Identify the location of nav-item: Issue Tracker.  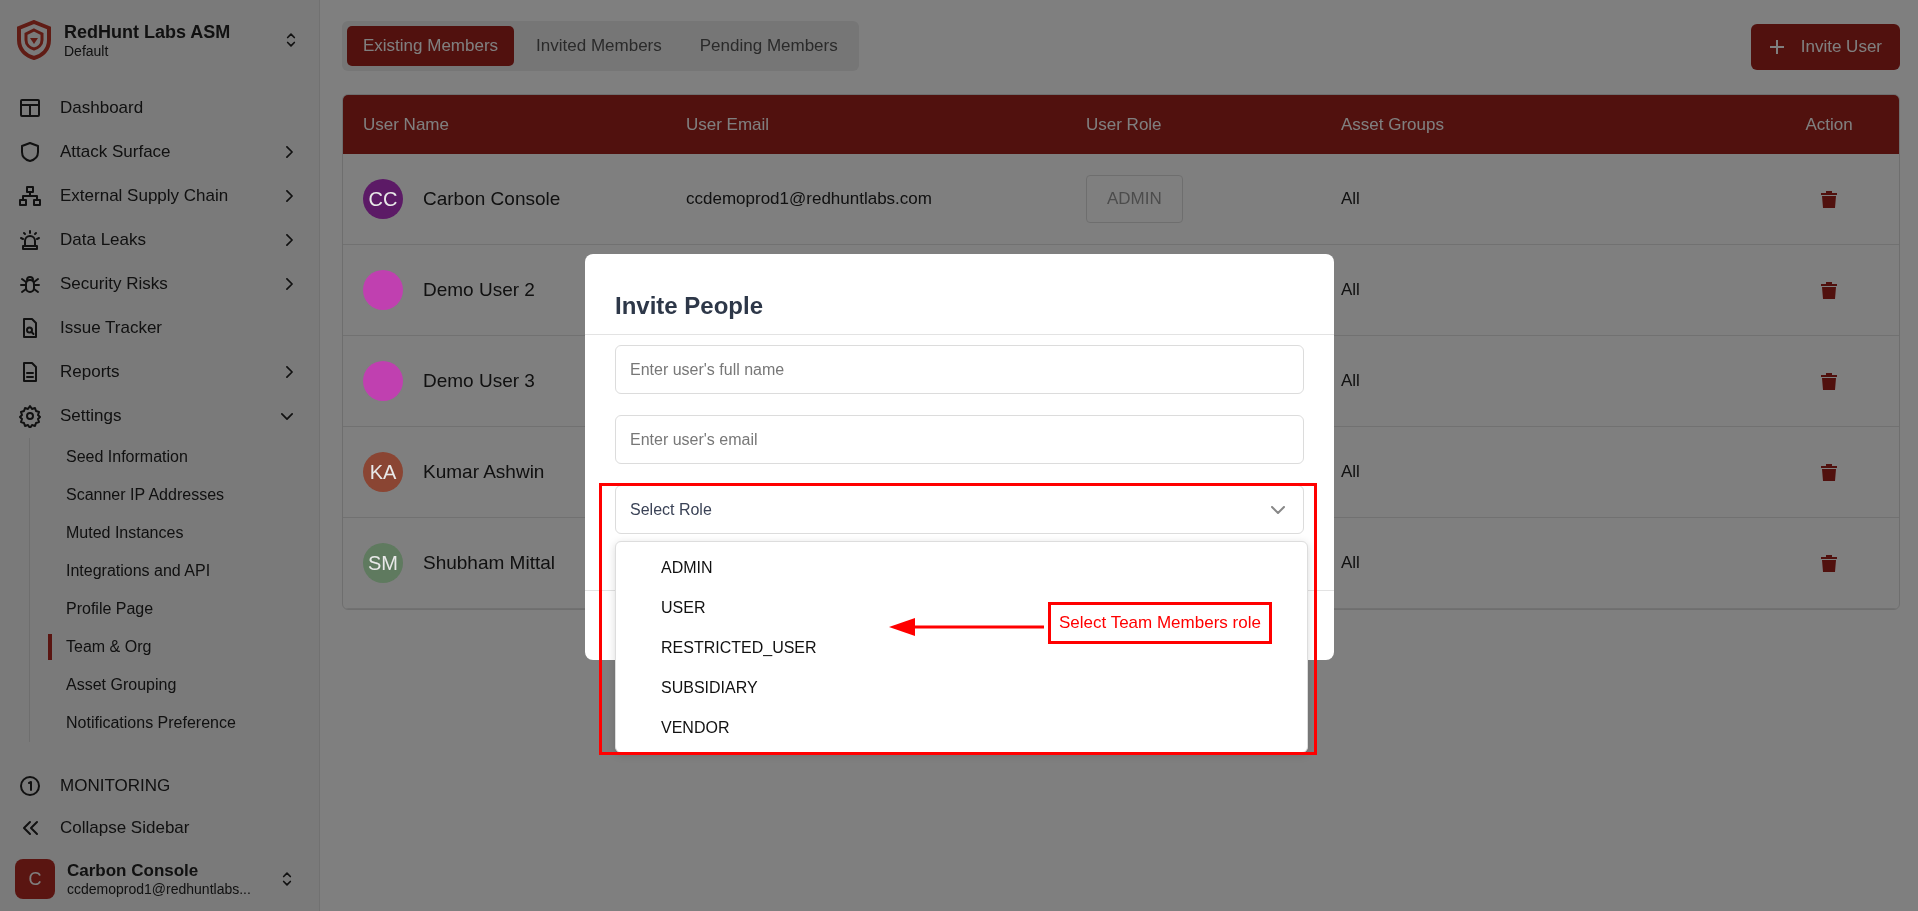
(159, 328).